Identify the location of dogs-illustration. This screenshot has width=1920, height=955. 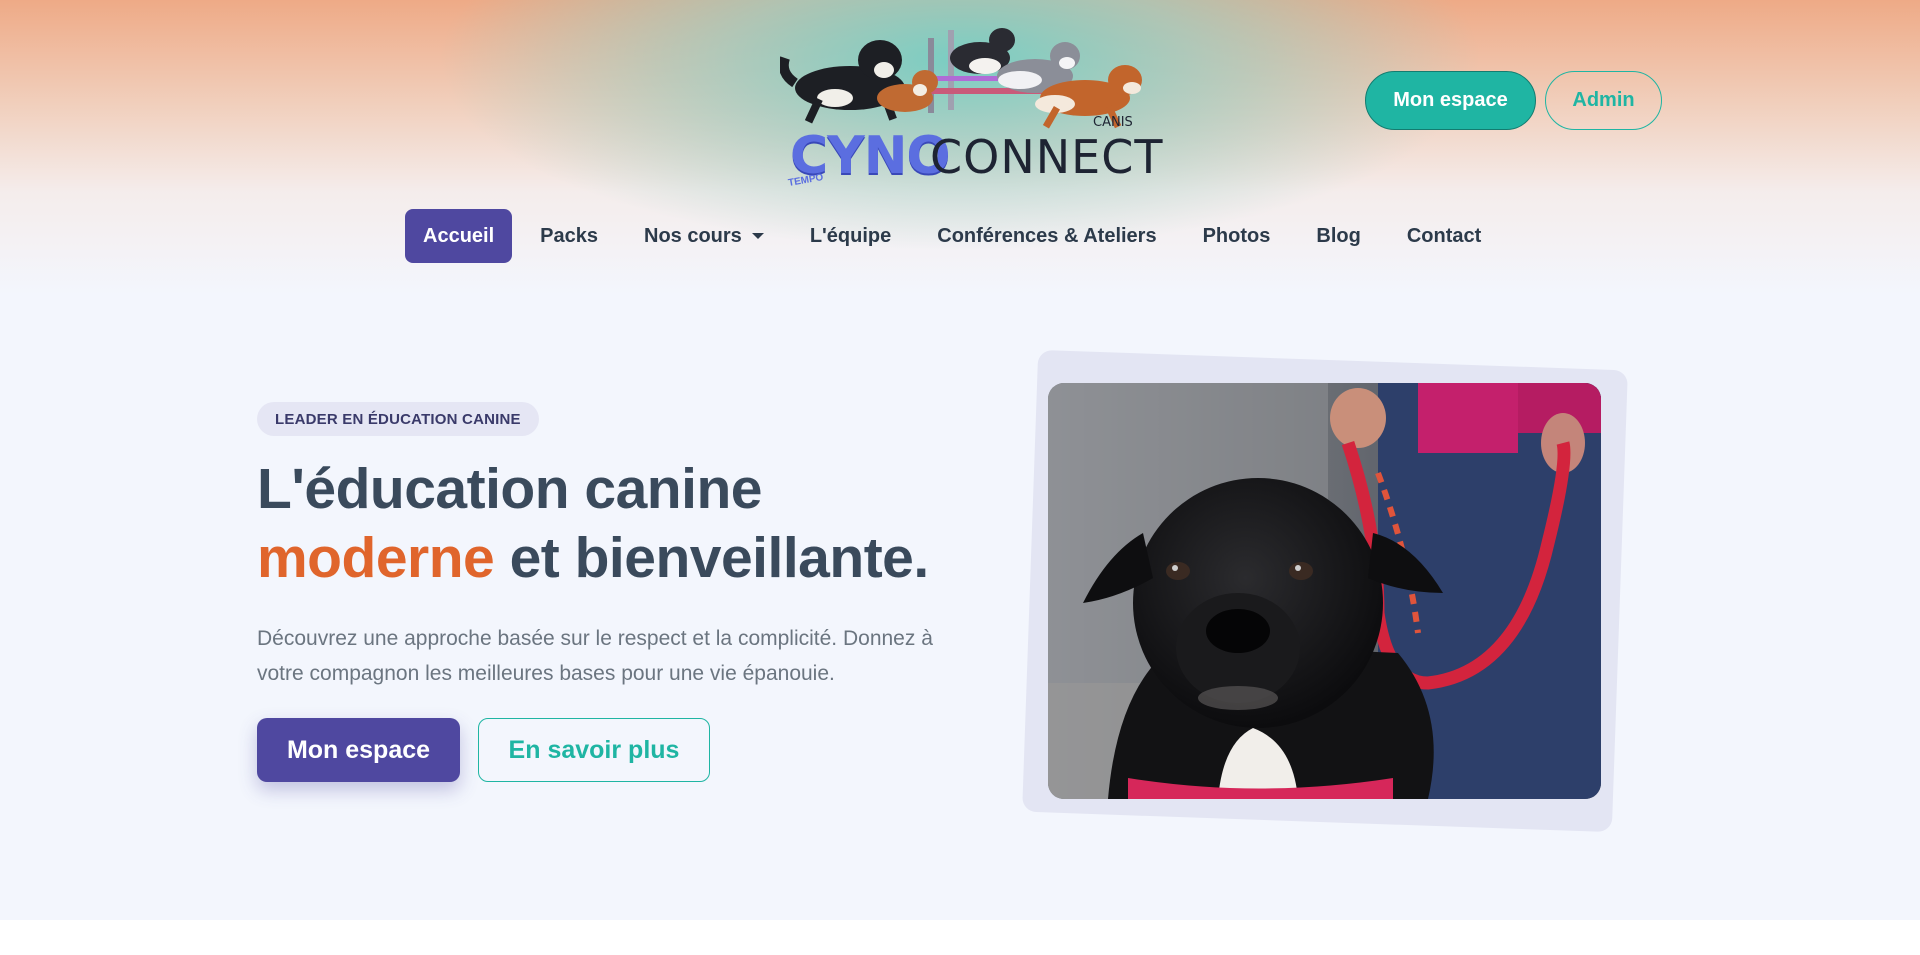
(961, 78).